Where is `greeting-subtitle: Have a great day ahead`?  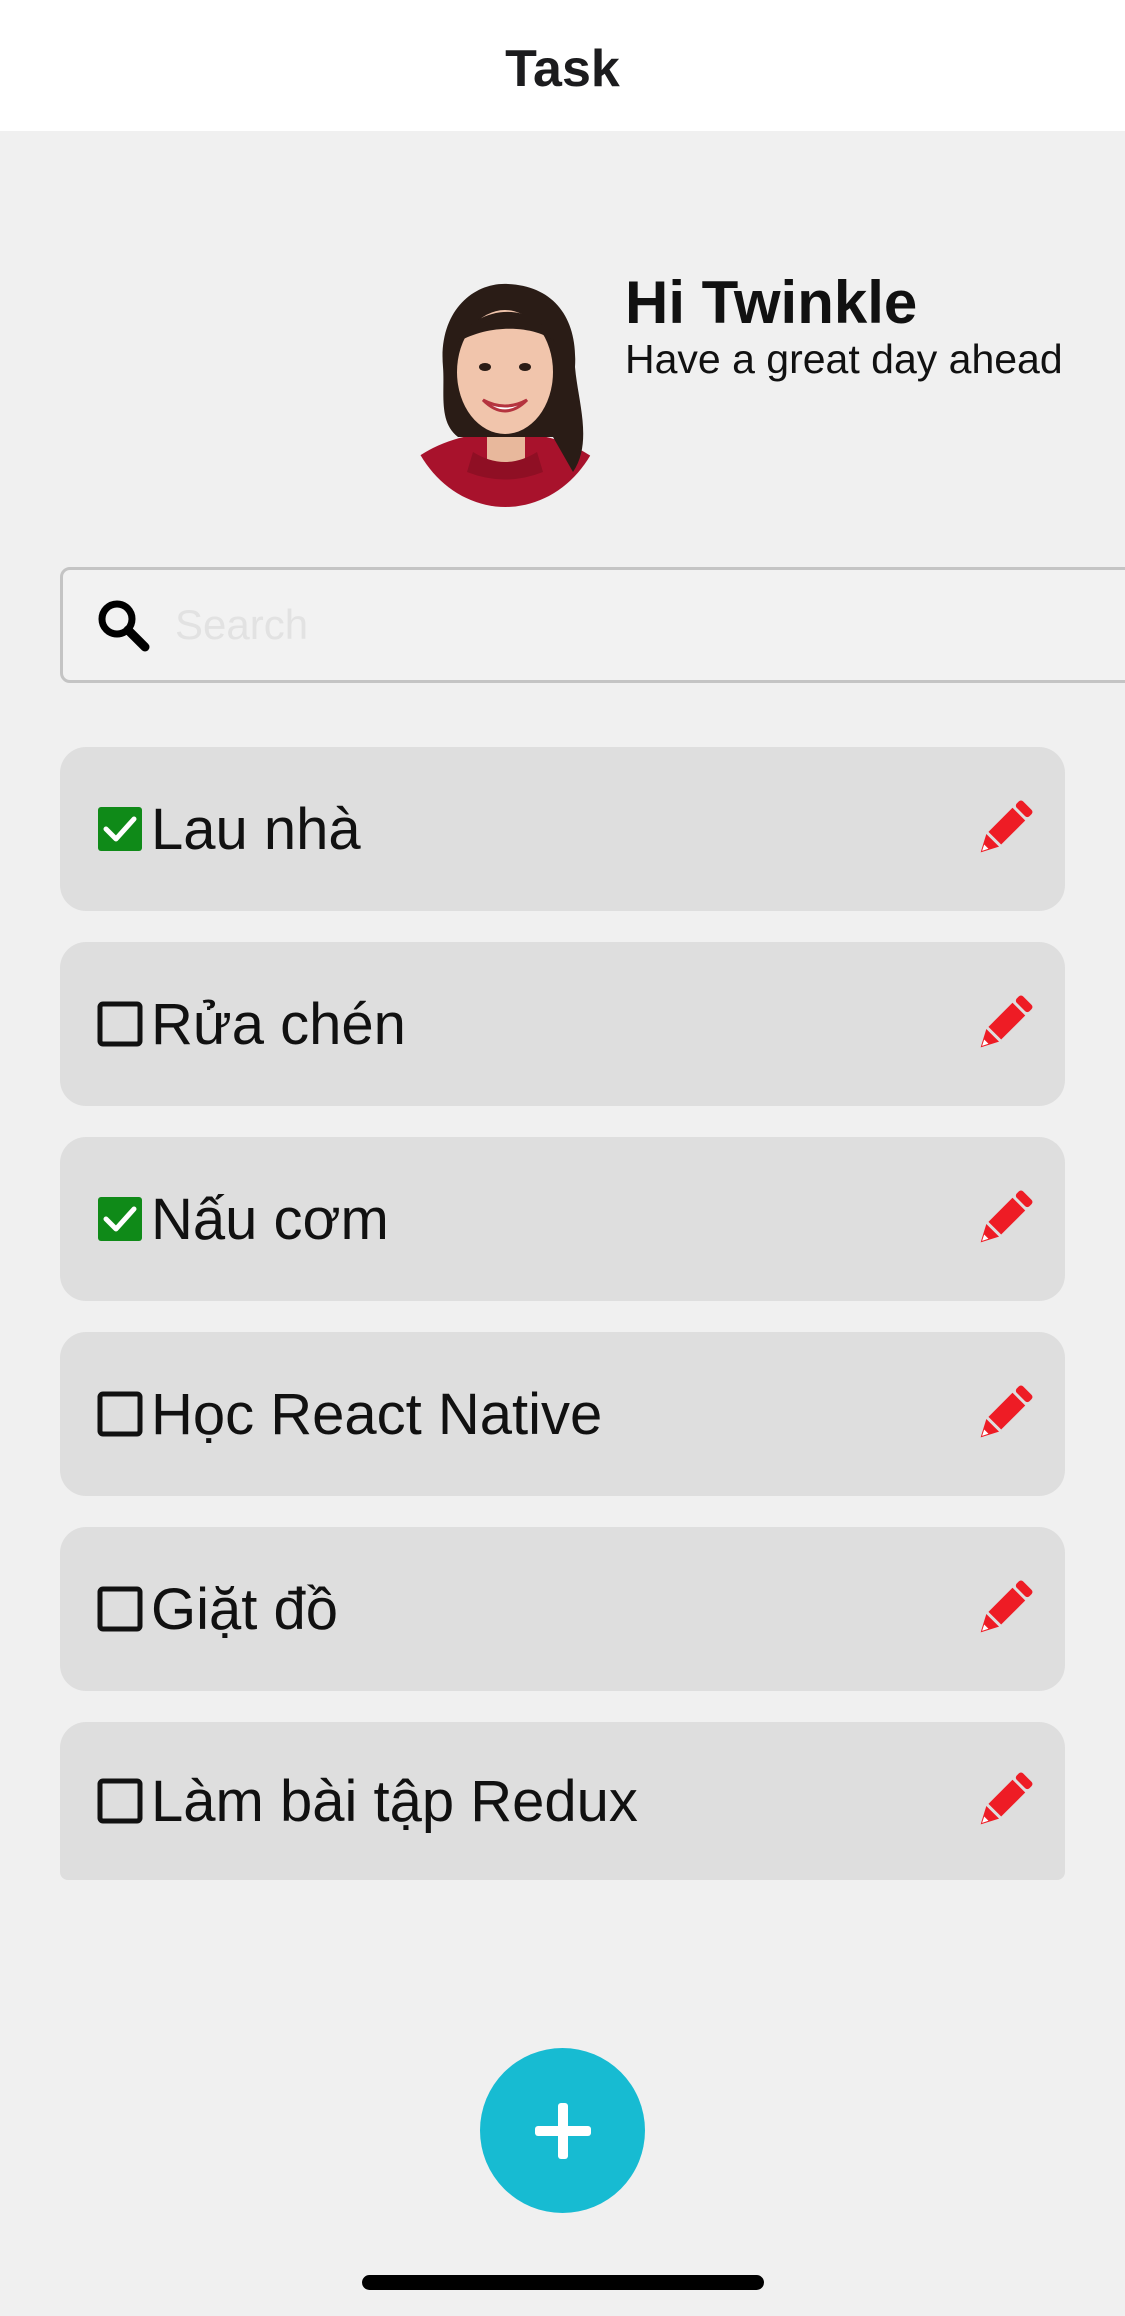 greeting-subtitle: Have a great day ahead is located at coordinates (844, 359).